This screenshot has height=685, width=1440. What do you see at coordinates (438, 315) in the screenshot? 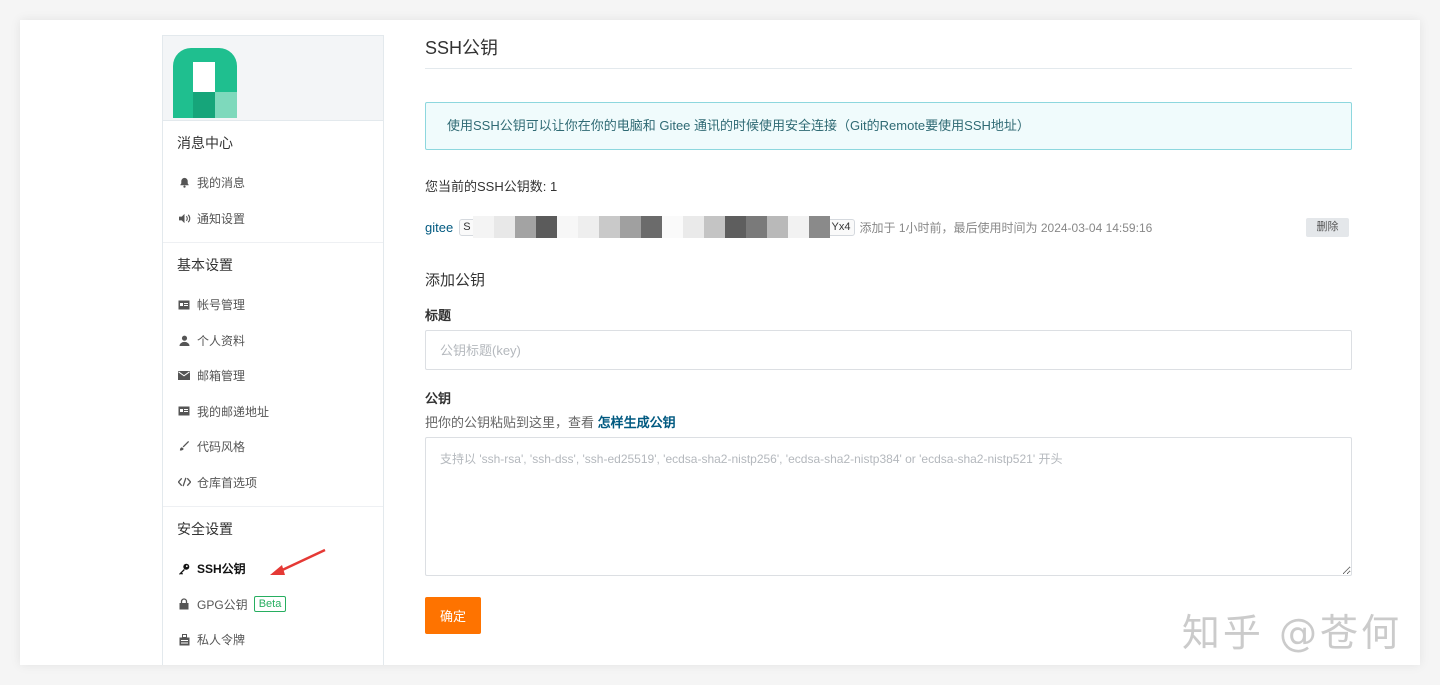
I see `title-field-label: 标题` at bounding box center [438, 315].